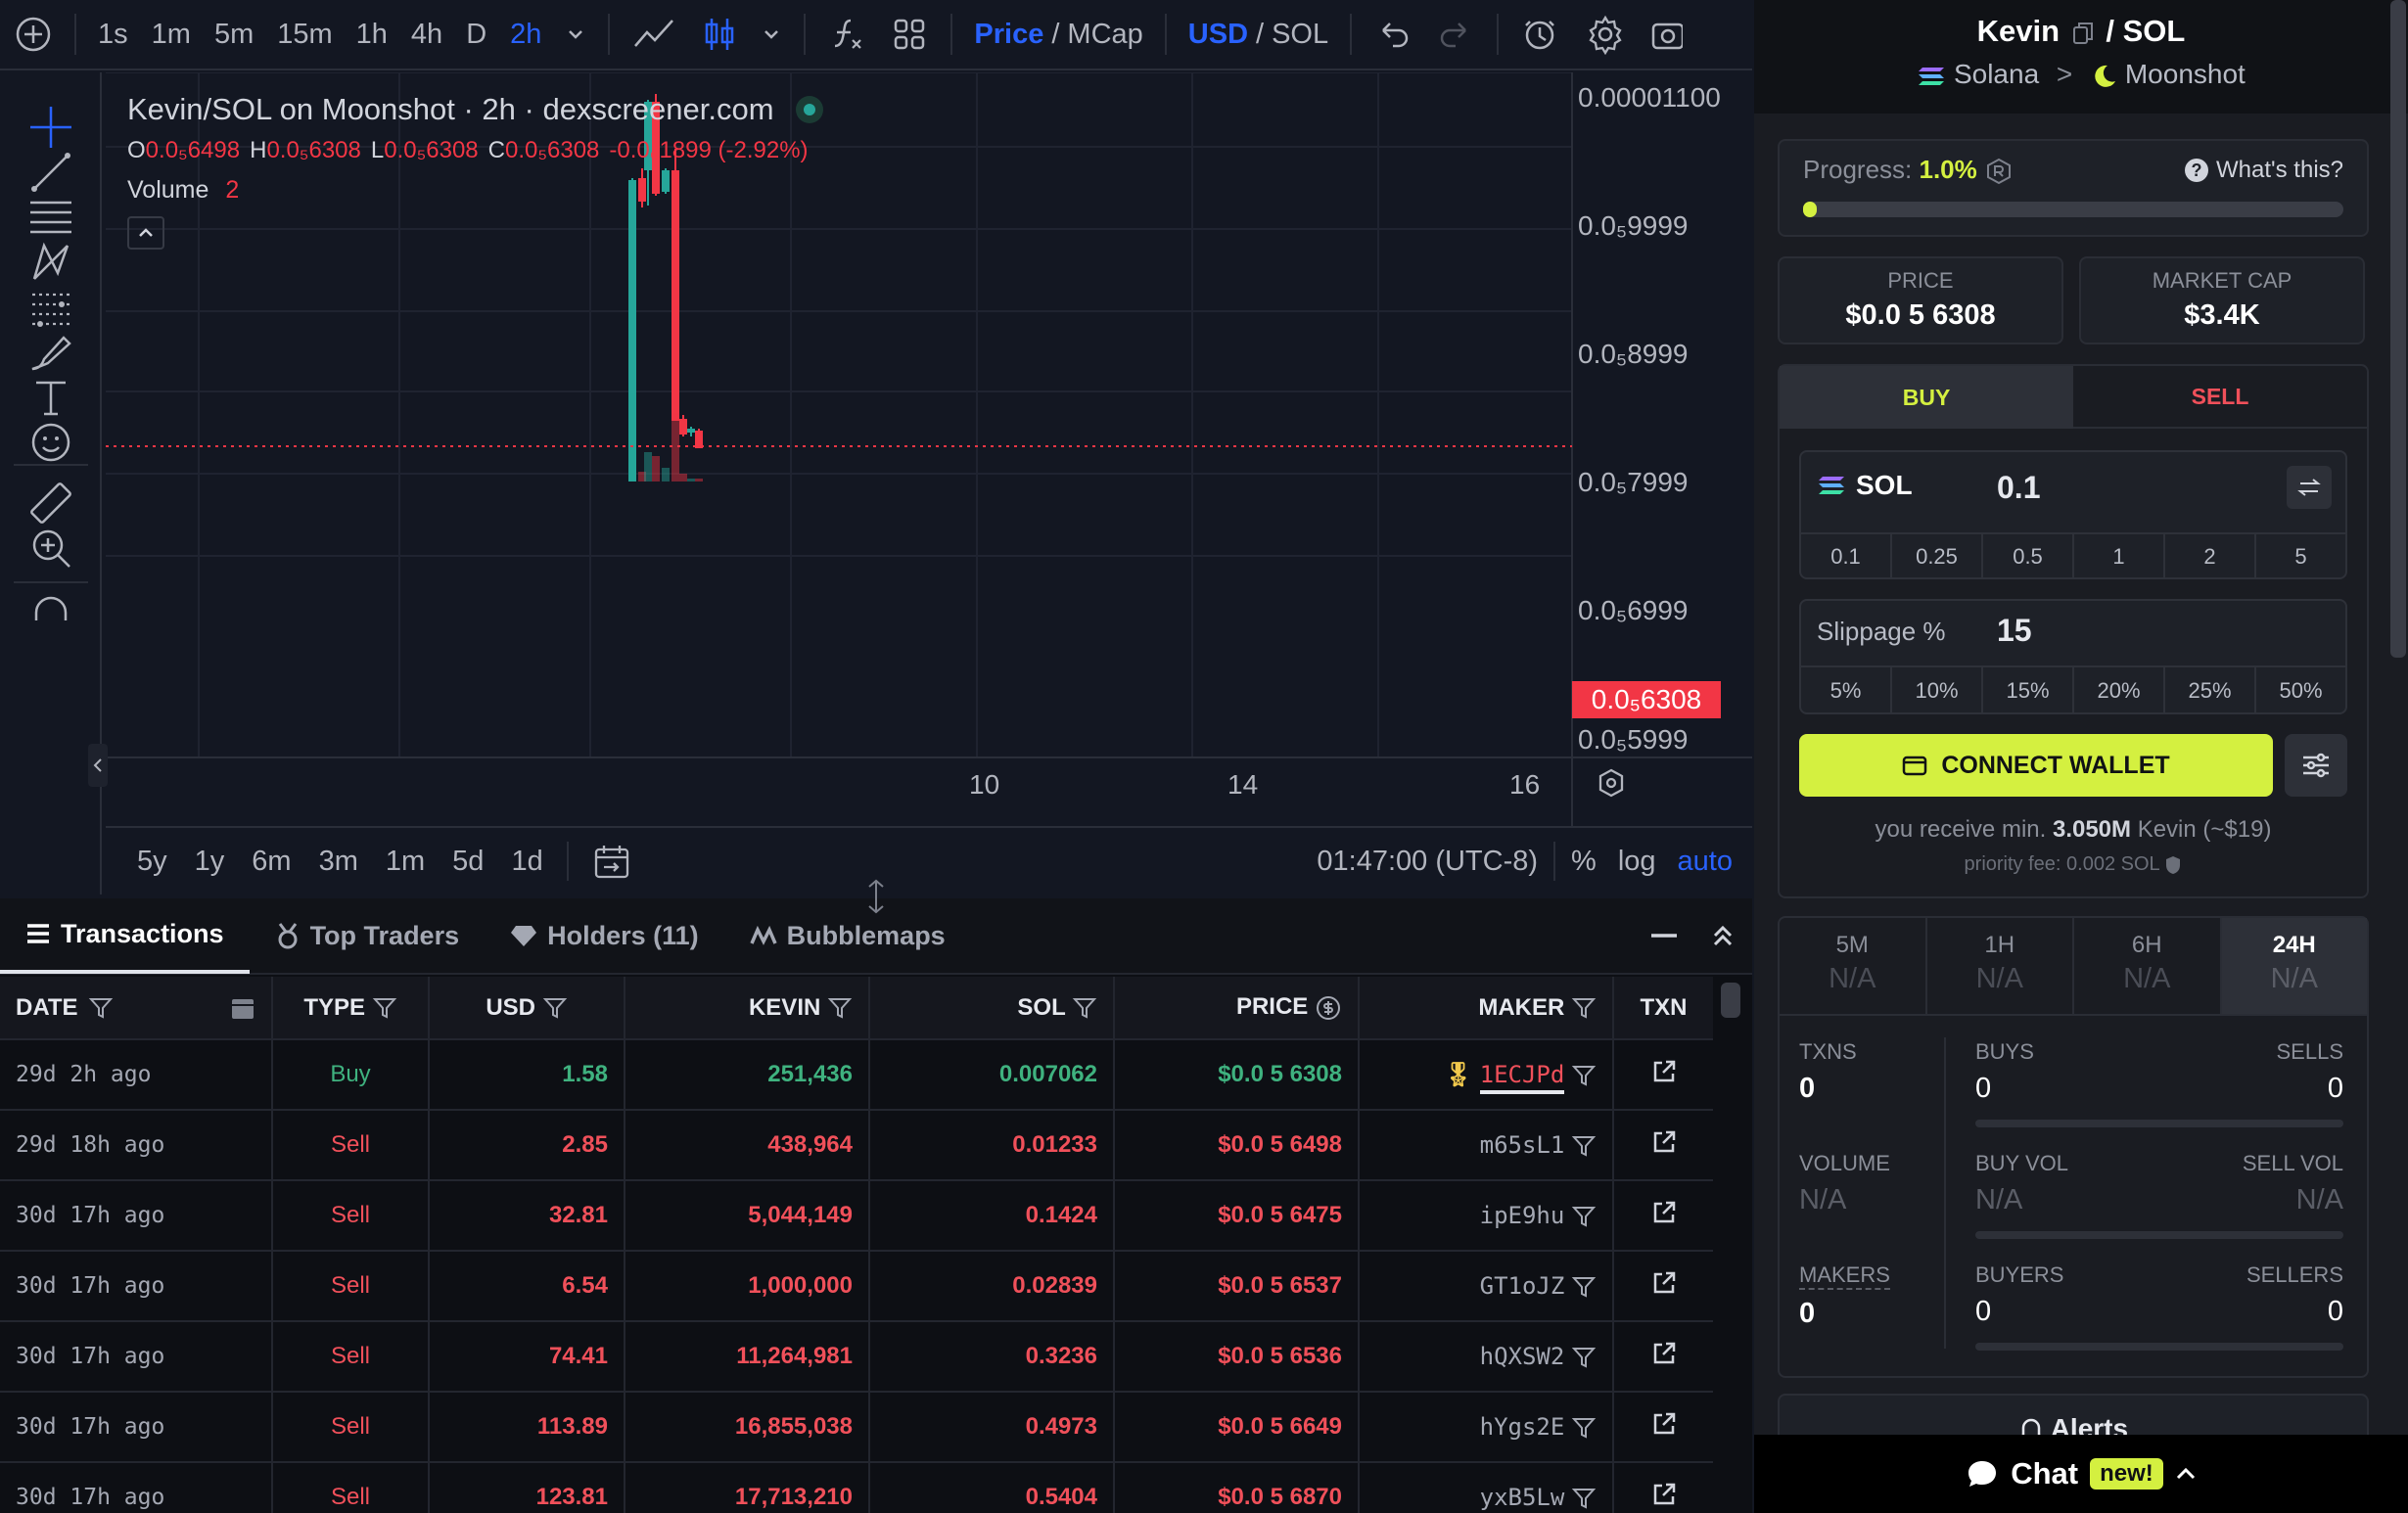 This screenshot has width=2408, height=1513. I want to click on candles-icon, so click(719, 34).